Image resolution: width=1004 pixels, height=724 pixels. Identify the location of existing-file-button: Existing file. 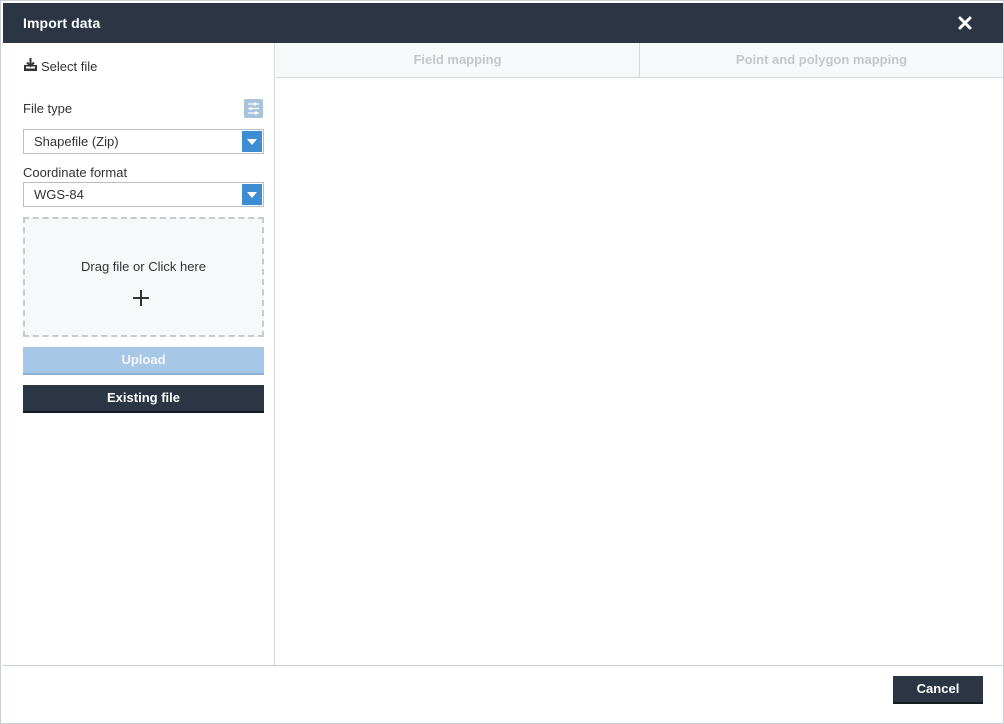
(143, 399).